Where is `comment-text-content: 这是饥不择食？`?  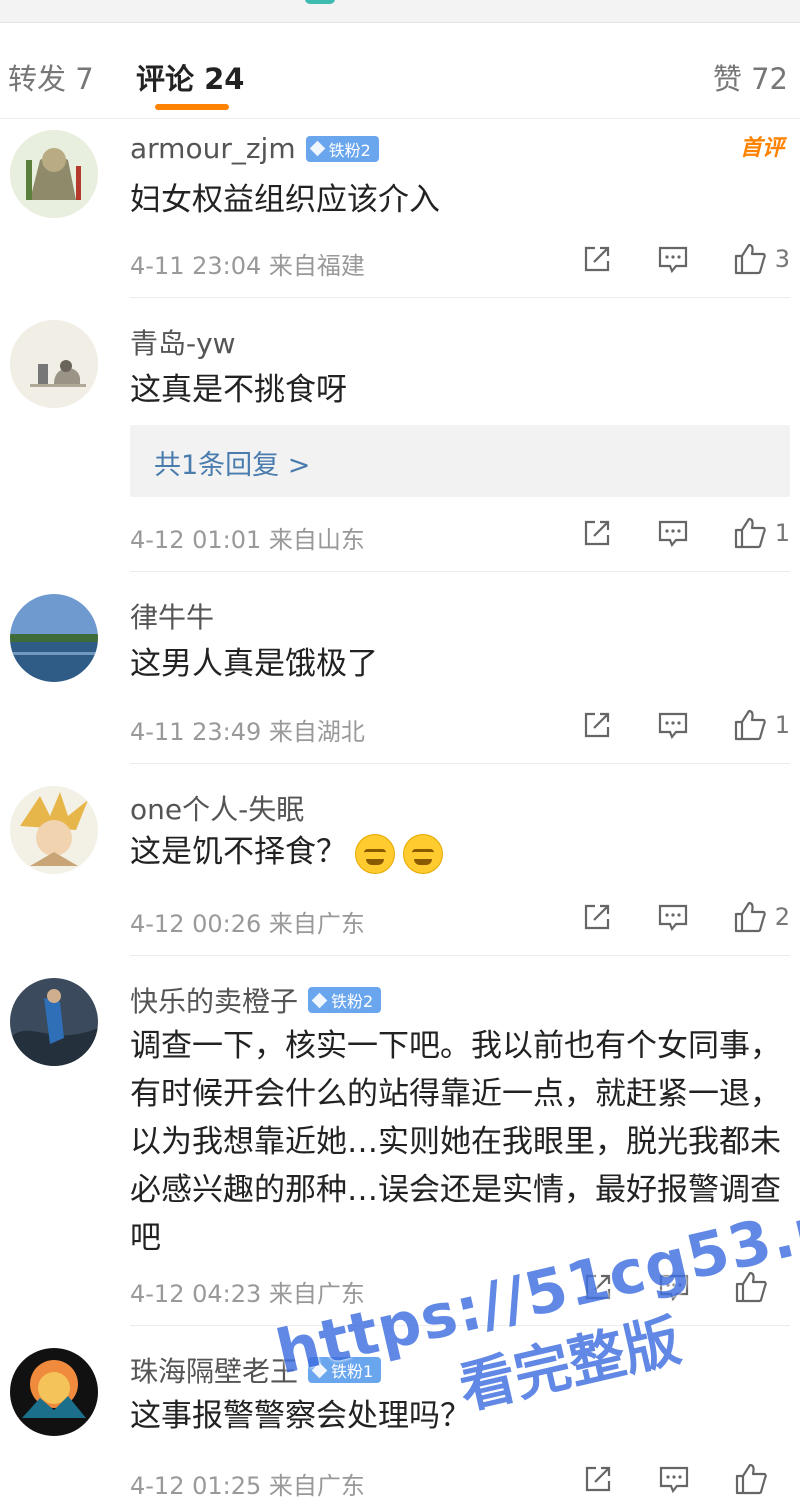 comment-text-content: 这是饥不择食？ is located at coordinates (238, 852).